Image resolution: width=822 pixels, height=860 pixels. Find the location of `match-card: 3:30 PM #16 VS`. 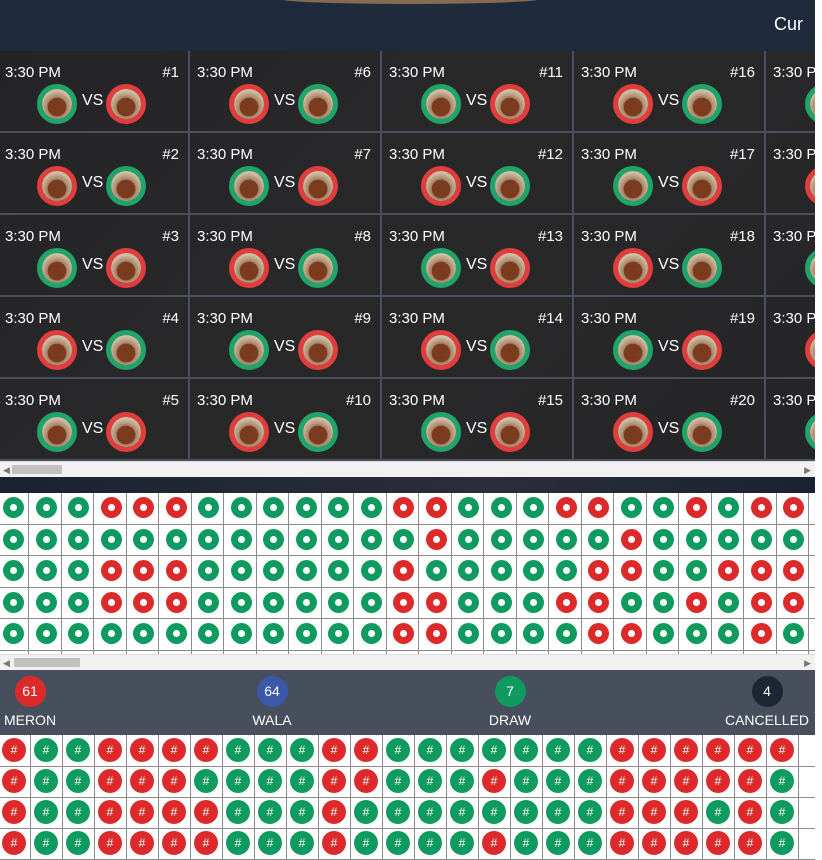

match-card: 3:30 PM #16 VS is located at coordinates (670, 92).